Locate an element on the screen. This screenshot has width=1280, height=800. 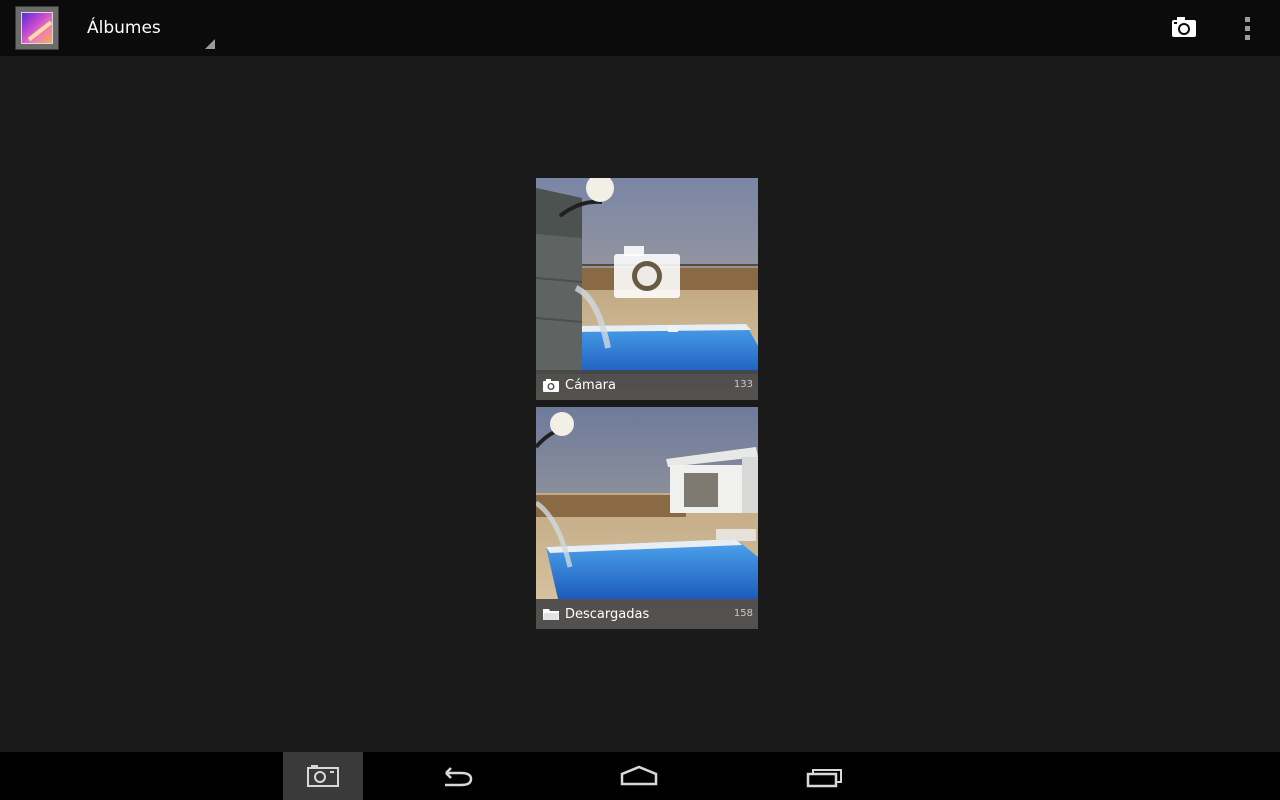
album-tile-camara: Cámara 133 is located at coordinates (647, 289).